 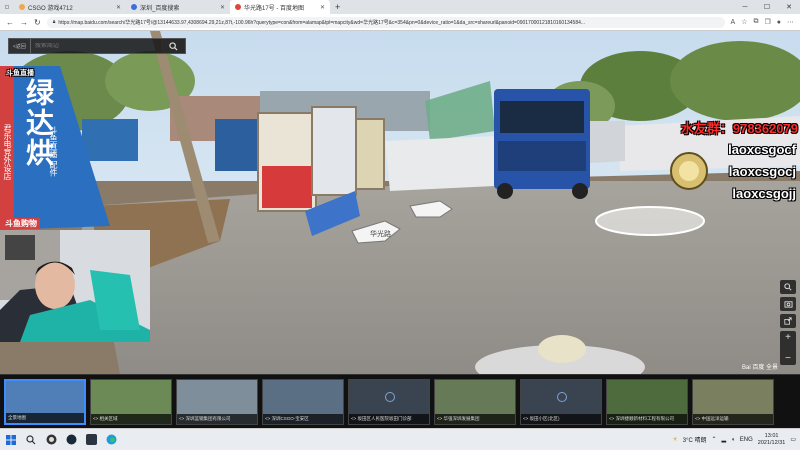 I want to click on thumbnail-caption: <> 坂田区人民医院坂田门诊部, so click(x=389, y=419).